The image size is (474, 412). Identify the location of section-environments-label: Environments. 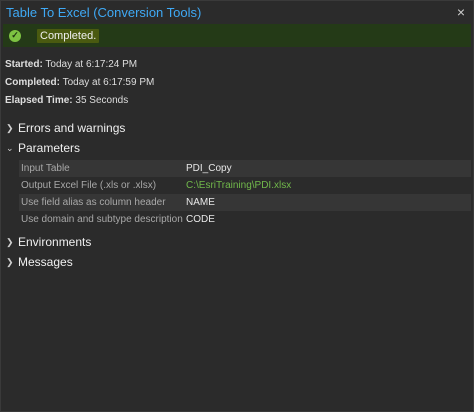
(55, 242).